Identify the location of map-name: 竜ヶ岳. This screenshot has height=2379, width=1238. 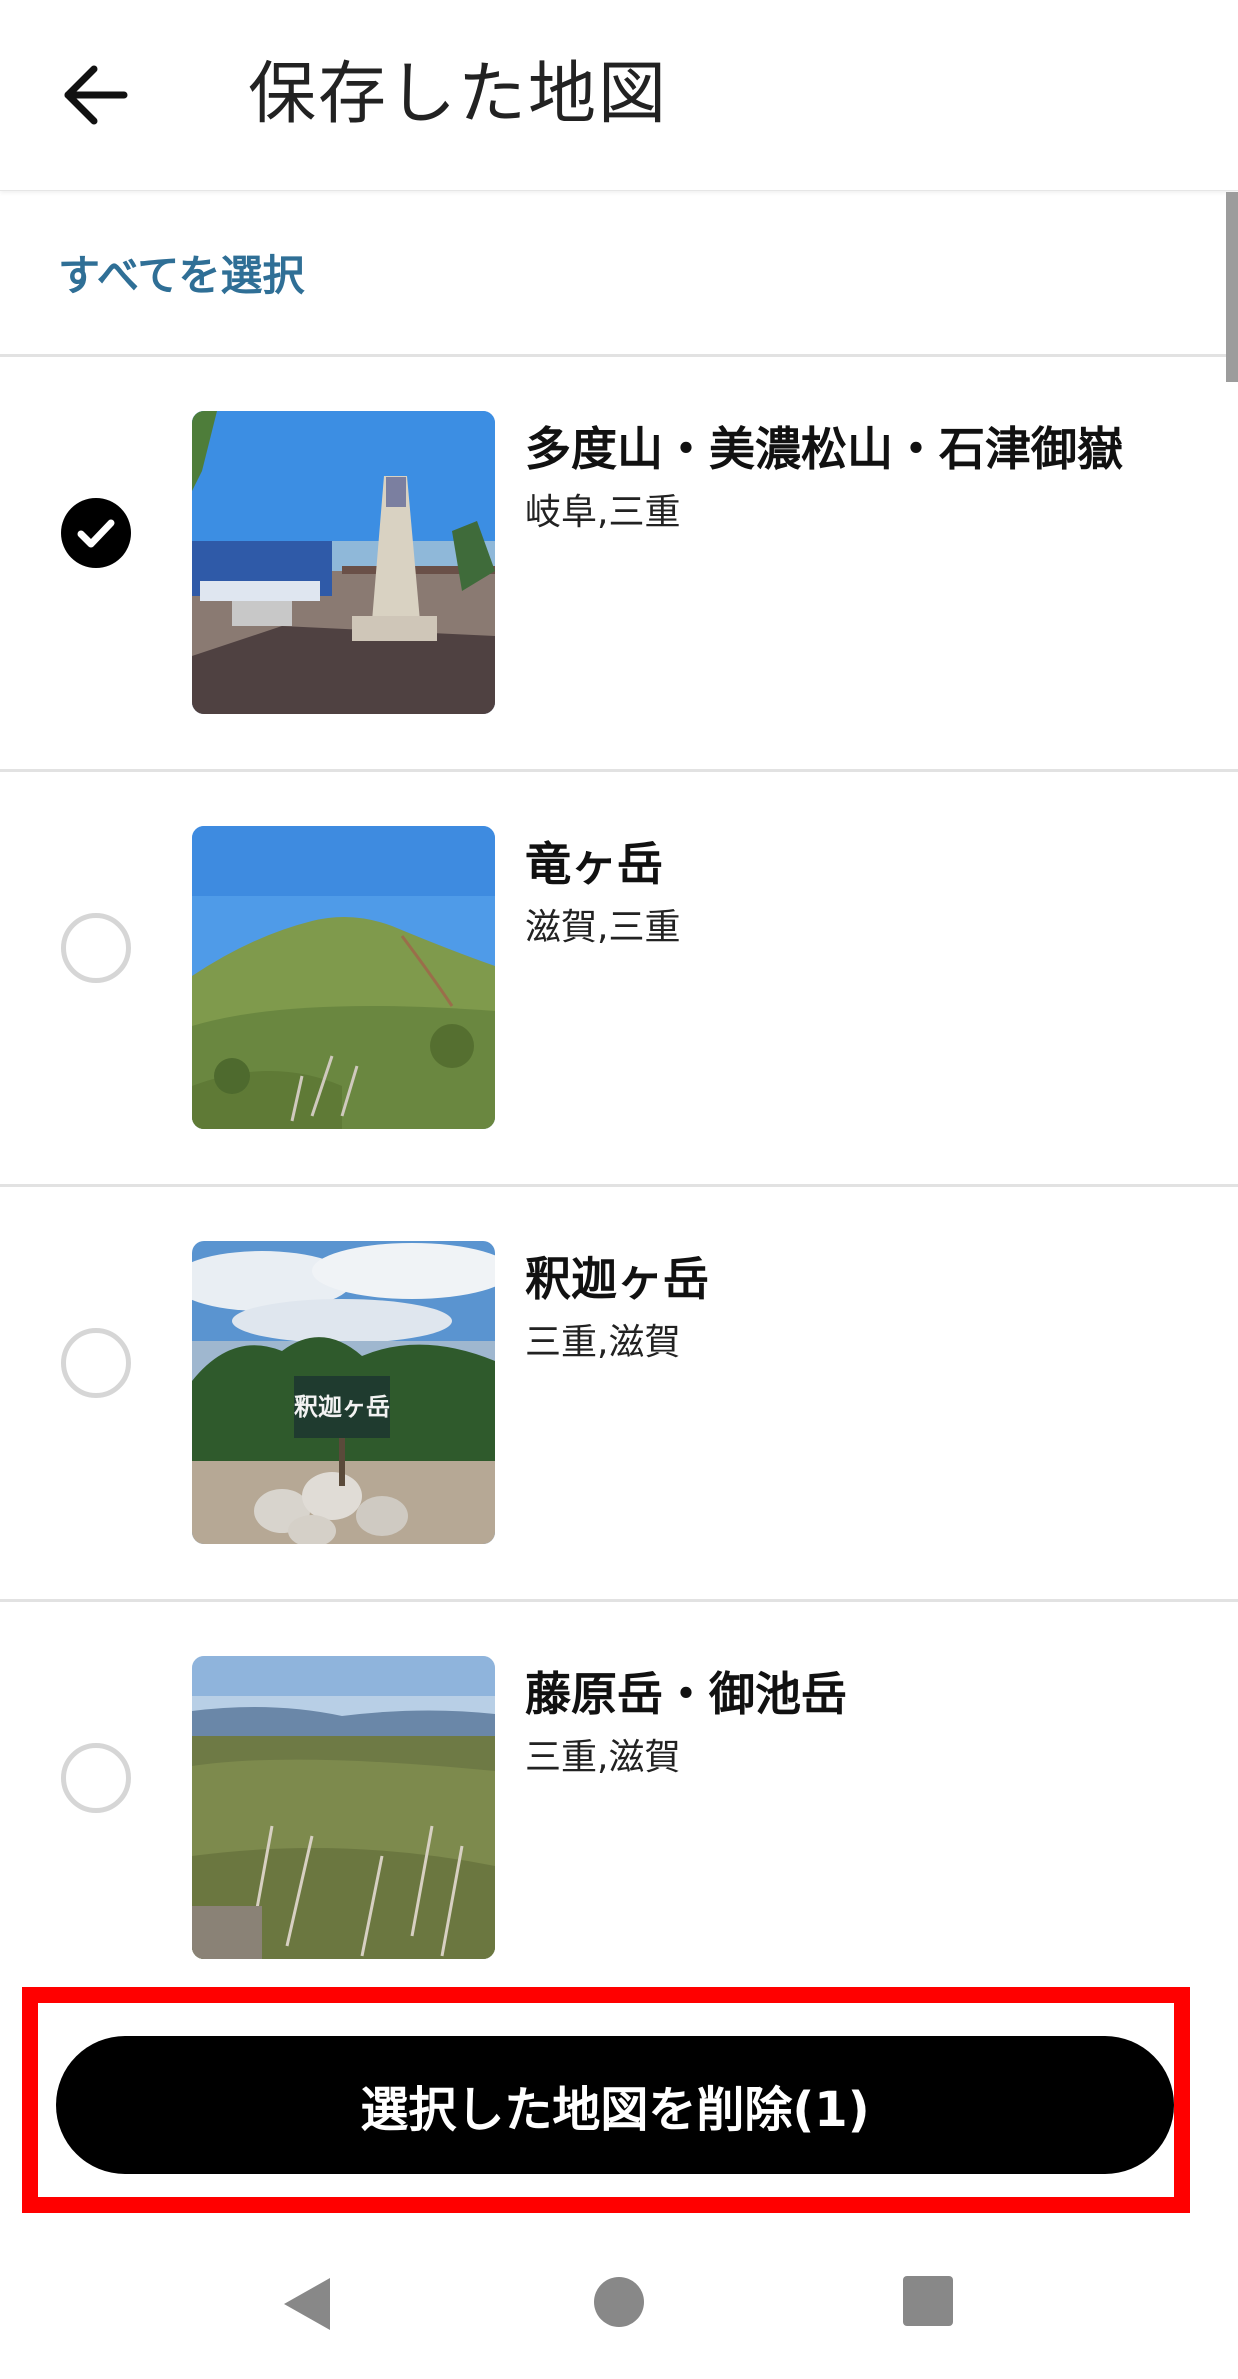
(594, 864).